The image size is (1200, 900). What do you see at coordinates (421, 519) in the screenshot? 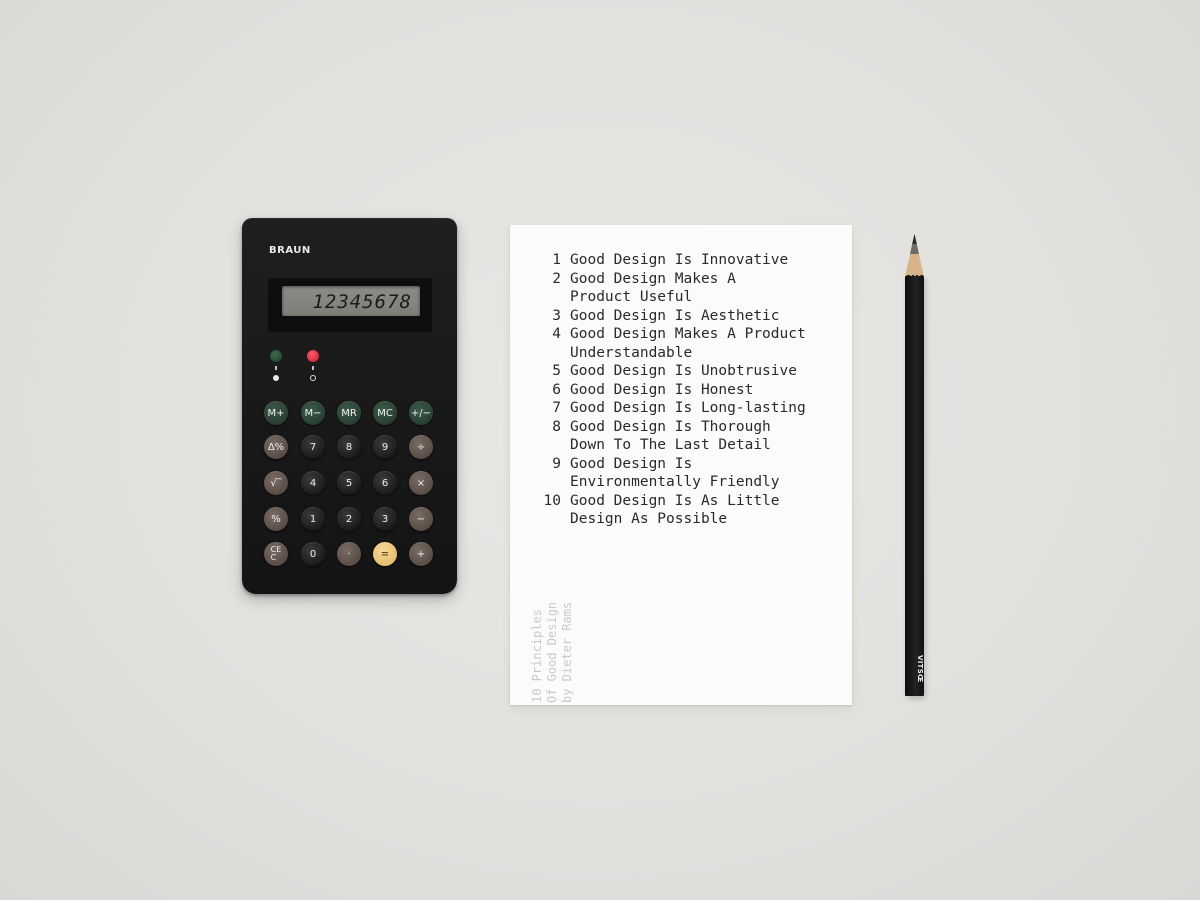
I see `calculator-key: −` at bounding box center [421, 519].